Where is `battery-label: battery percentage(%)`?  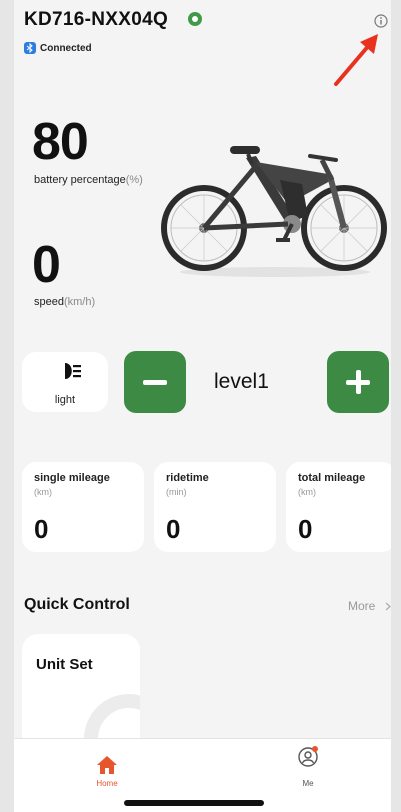 battery-label: battery percentage(%) is located at coordinates (94, 180).